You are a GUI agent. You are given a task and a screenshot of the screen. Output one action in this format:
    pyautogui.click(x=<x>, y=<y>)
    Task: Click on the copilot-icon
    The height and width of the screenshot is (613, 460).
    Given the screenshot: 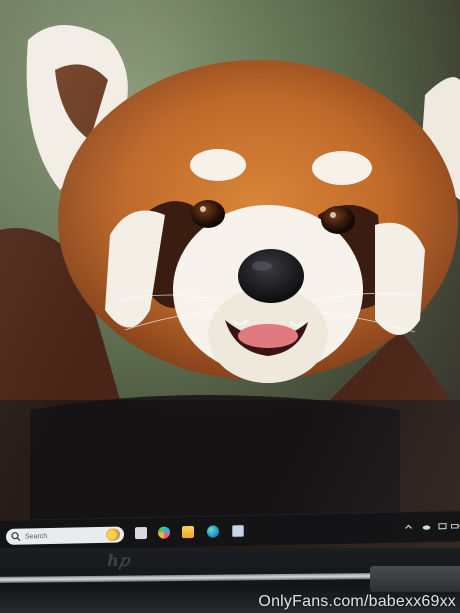 What is the action you would take?
    pyautogui.click(x=164, y=532)
    